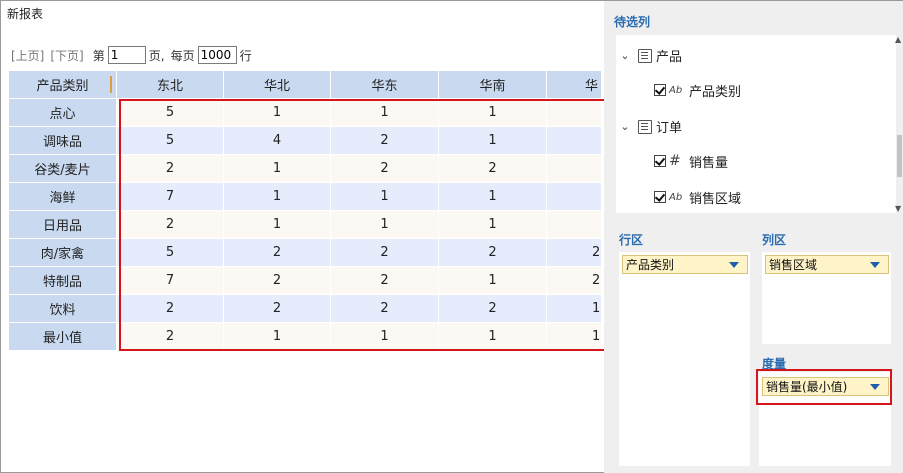 This screenshot has height=473, width=903. Describe the element at coordinates (126, 55) in the screenshot. I see `page-number-input` at that location.